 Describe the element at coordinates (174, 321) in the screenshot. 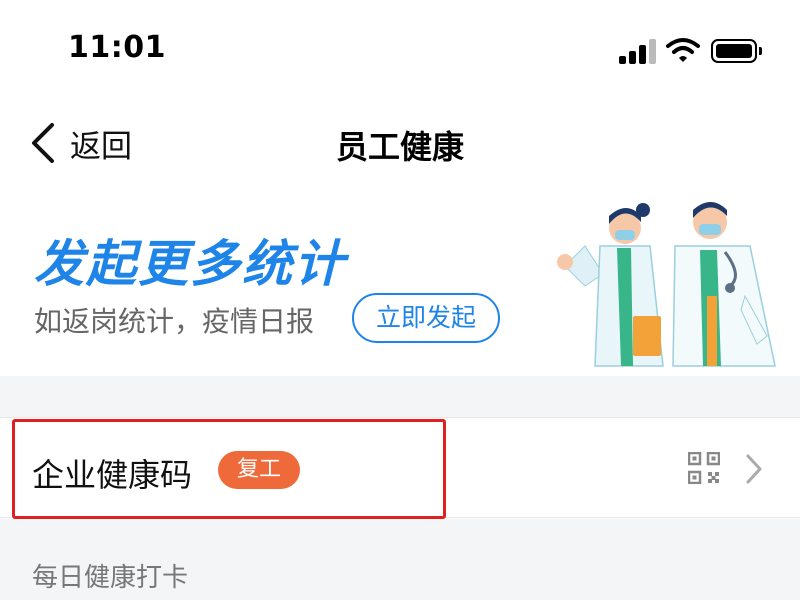

I see `banner-subtitle: 如返岗统计，疫情日报` at that location.